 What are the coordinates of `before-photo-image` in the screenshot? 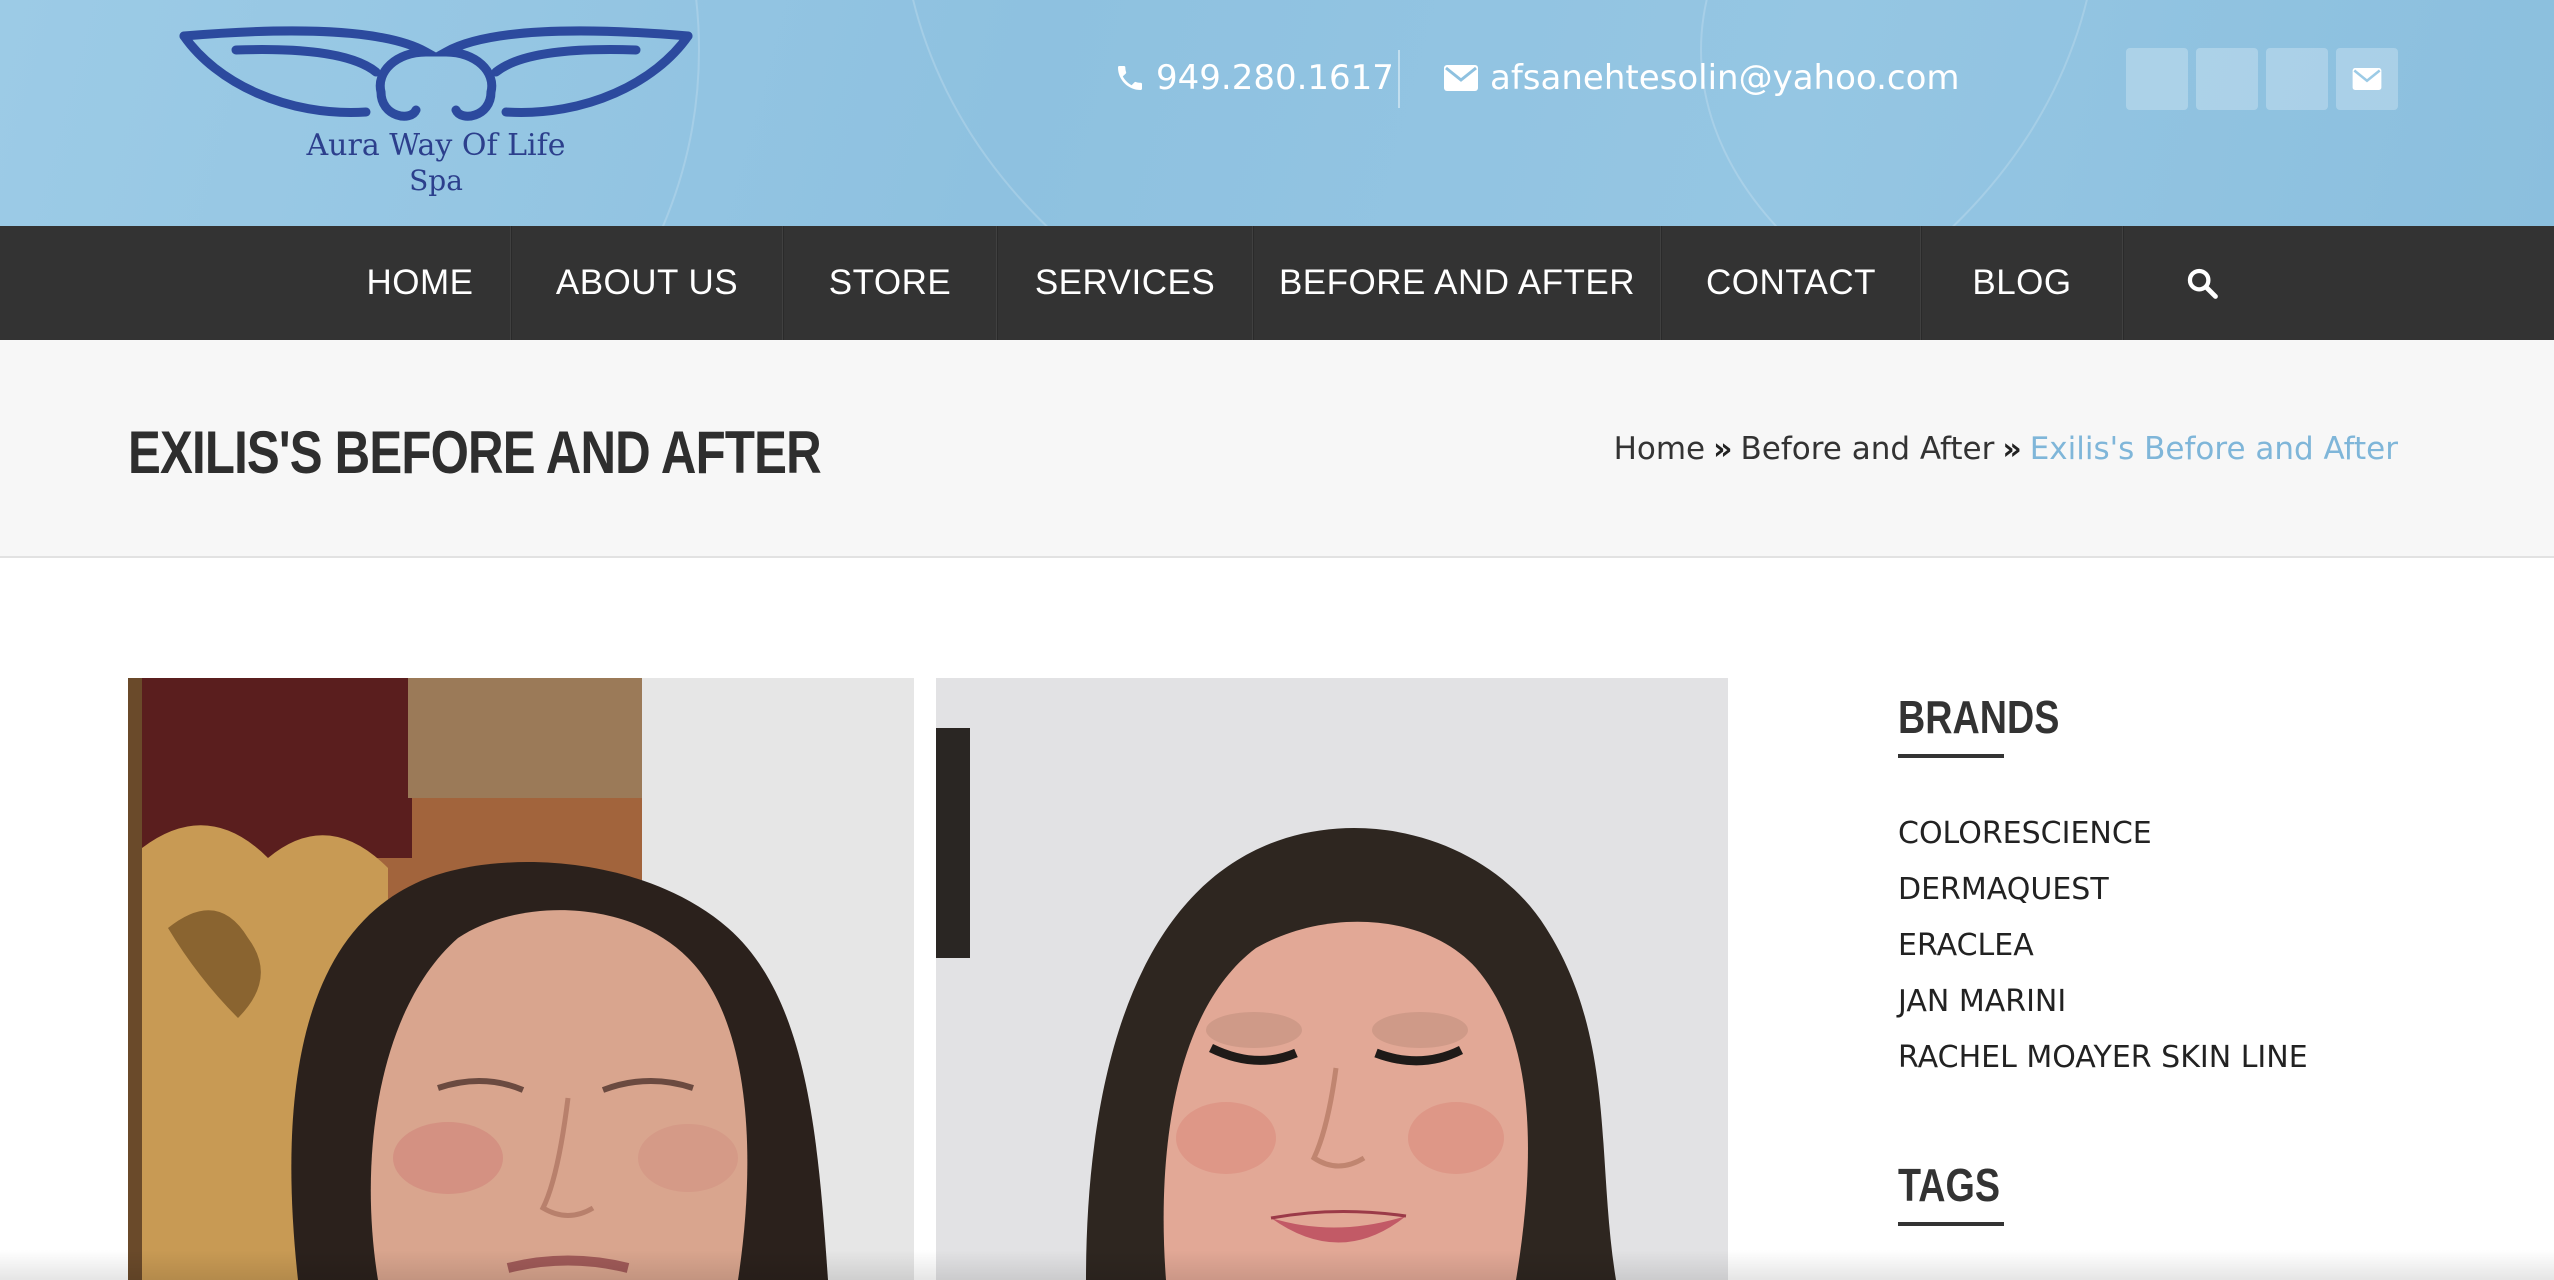 It's located at (521, 979).